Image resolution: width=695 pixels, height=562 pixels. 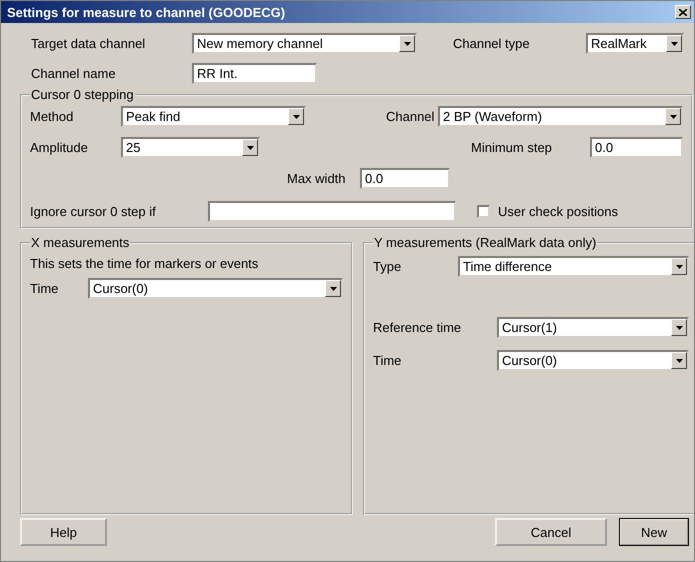 I want to click on field-label: Target data channel, so click(x=88, y=43).